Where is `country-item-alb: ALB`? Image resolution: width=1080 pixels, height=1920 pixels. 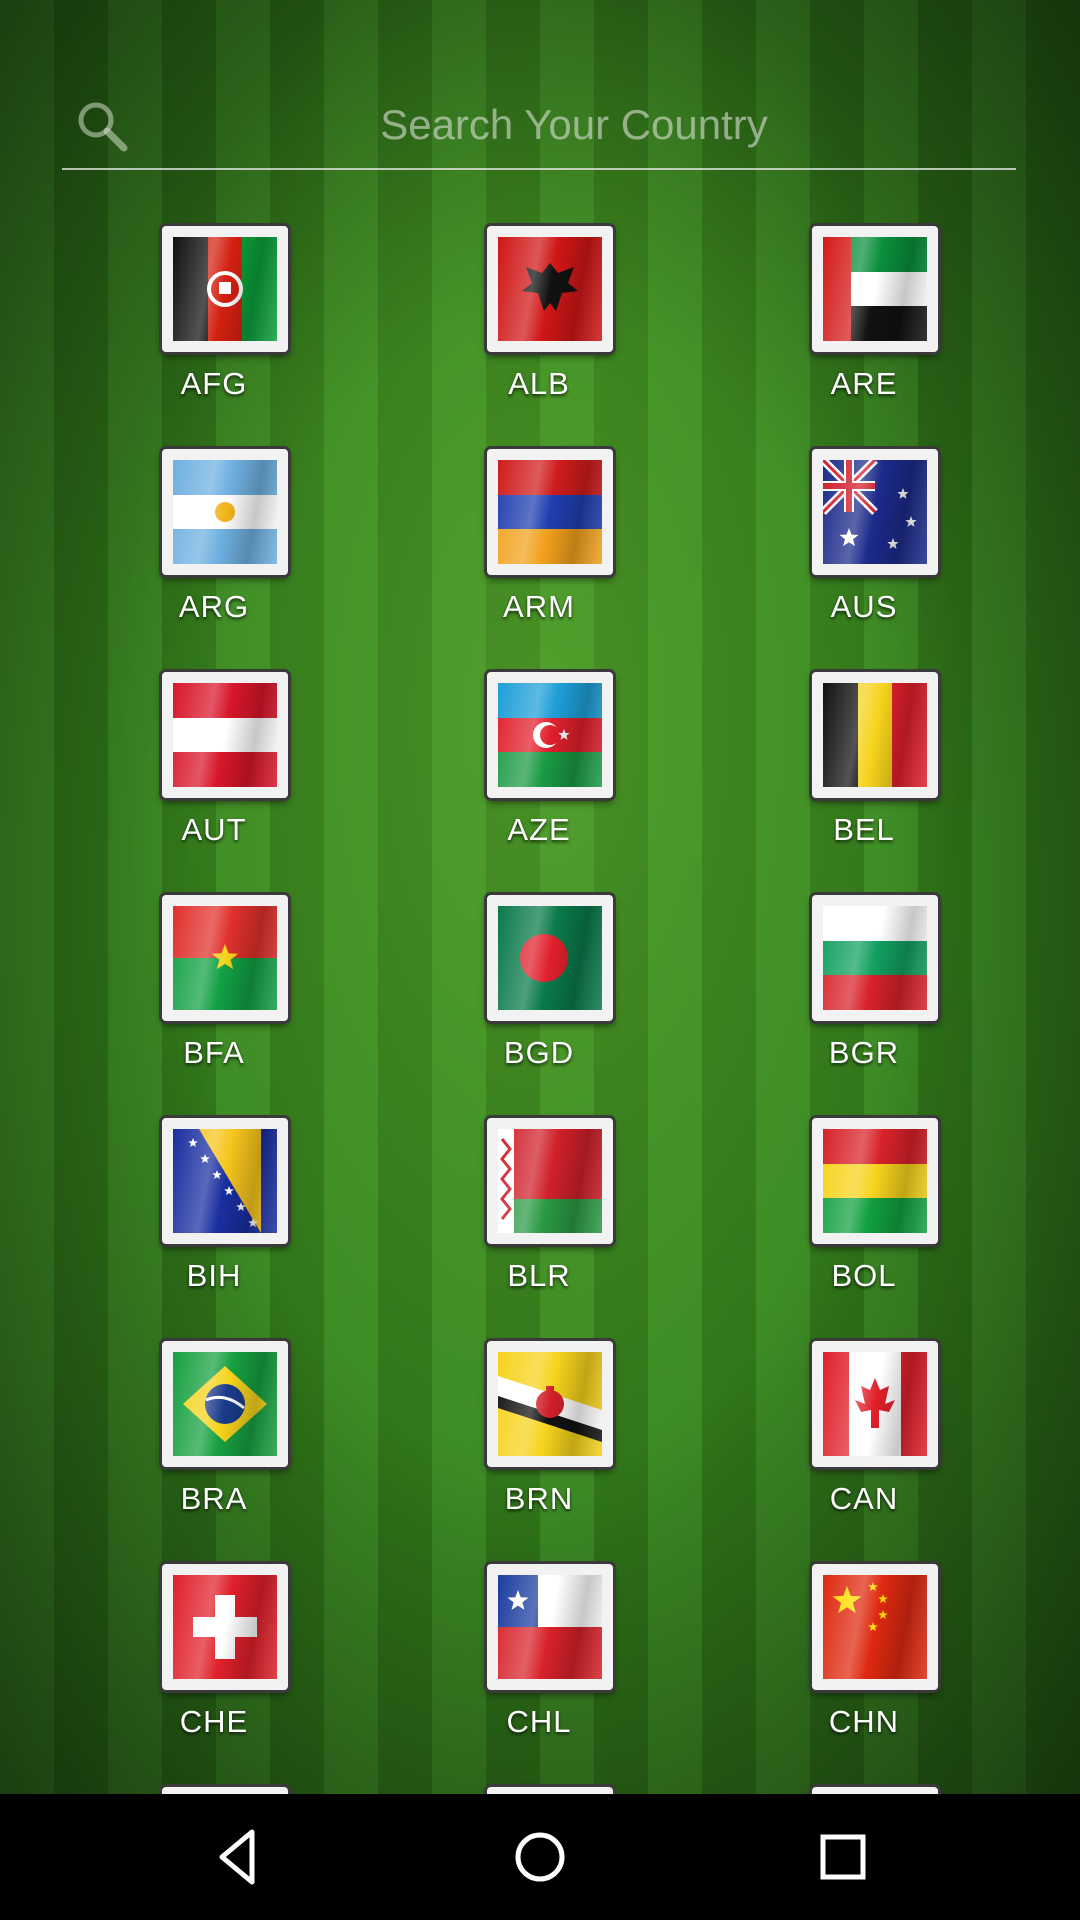 country-item-alb: ALB is located at coordinates (539, 326).